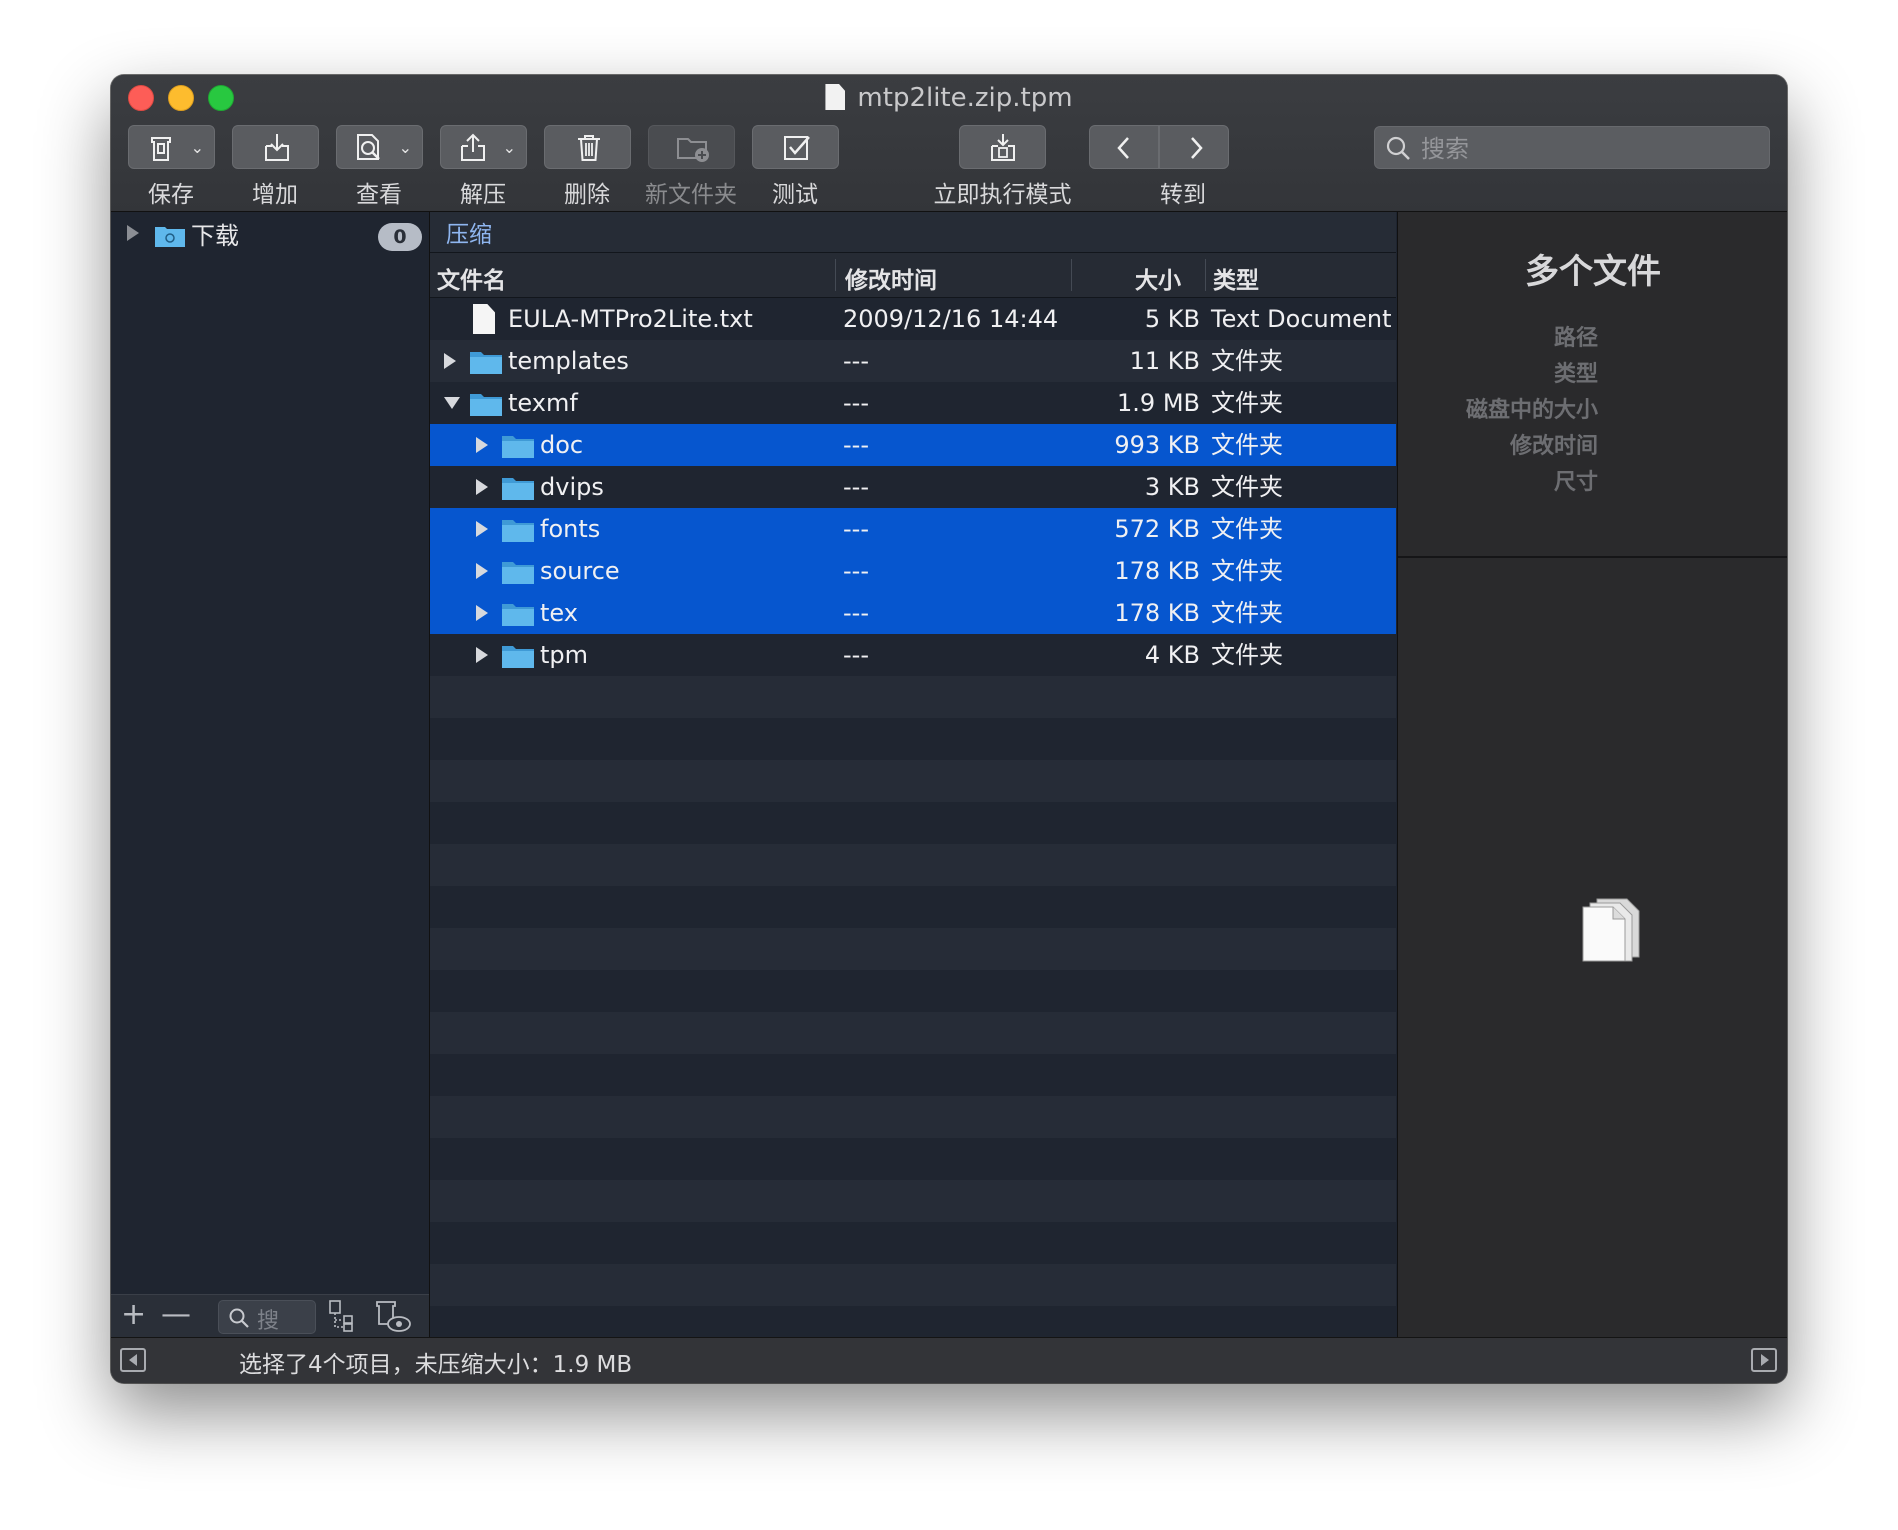 This screenshot has width=1898, height=1530. I want to click on add-label: 增加, so click(275, 195).